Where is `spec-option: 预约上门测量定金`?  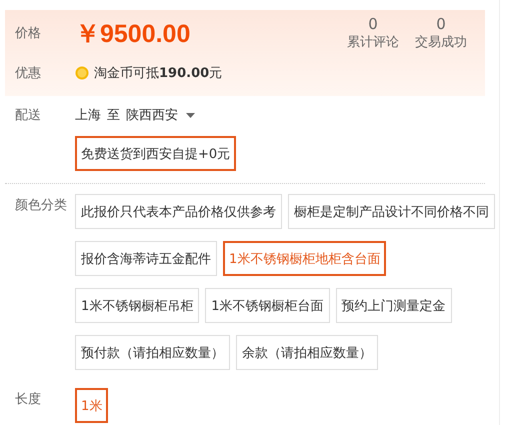 spec-option: 预约上门测量定金 is located at coordinates (394, 305).